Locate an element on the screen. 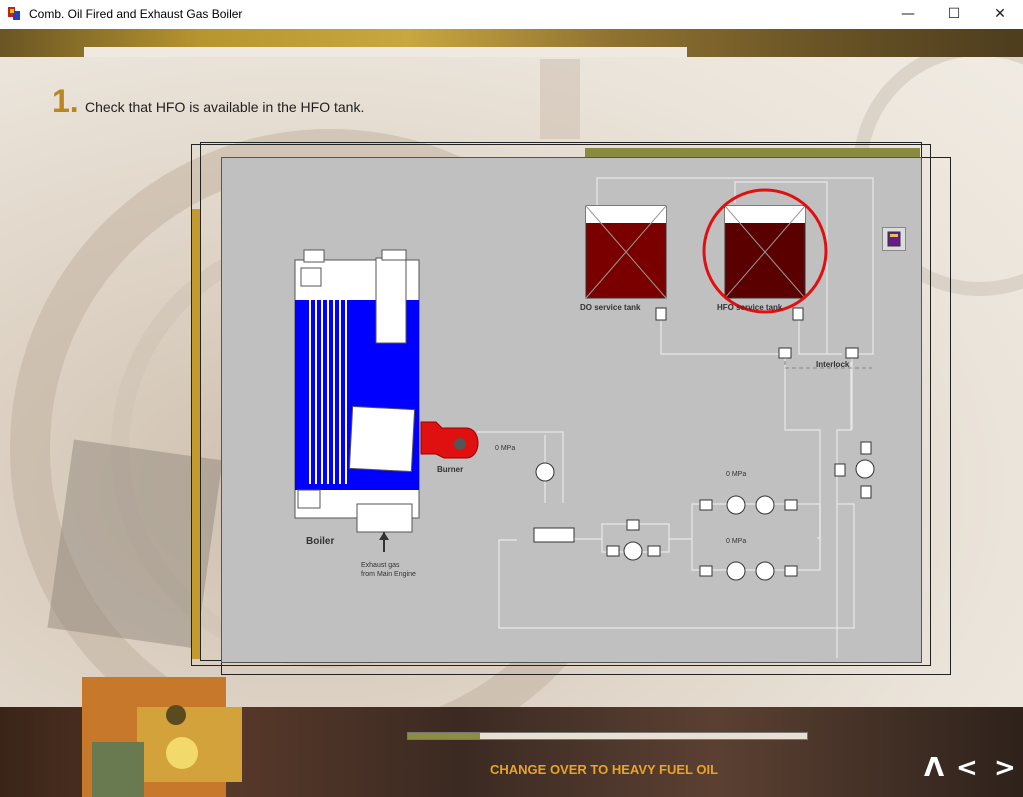 This screenshot has width=1023, height=797. next-button: > is located at coordinates (1005, 768).